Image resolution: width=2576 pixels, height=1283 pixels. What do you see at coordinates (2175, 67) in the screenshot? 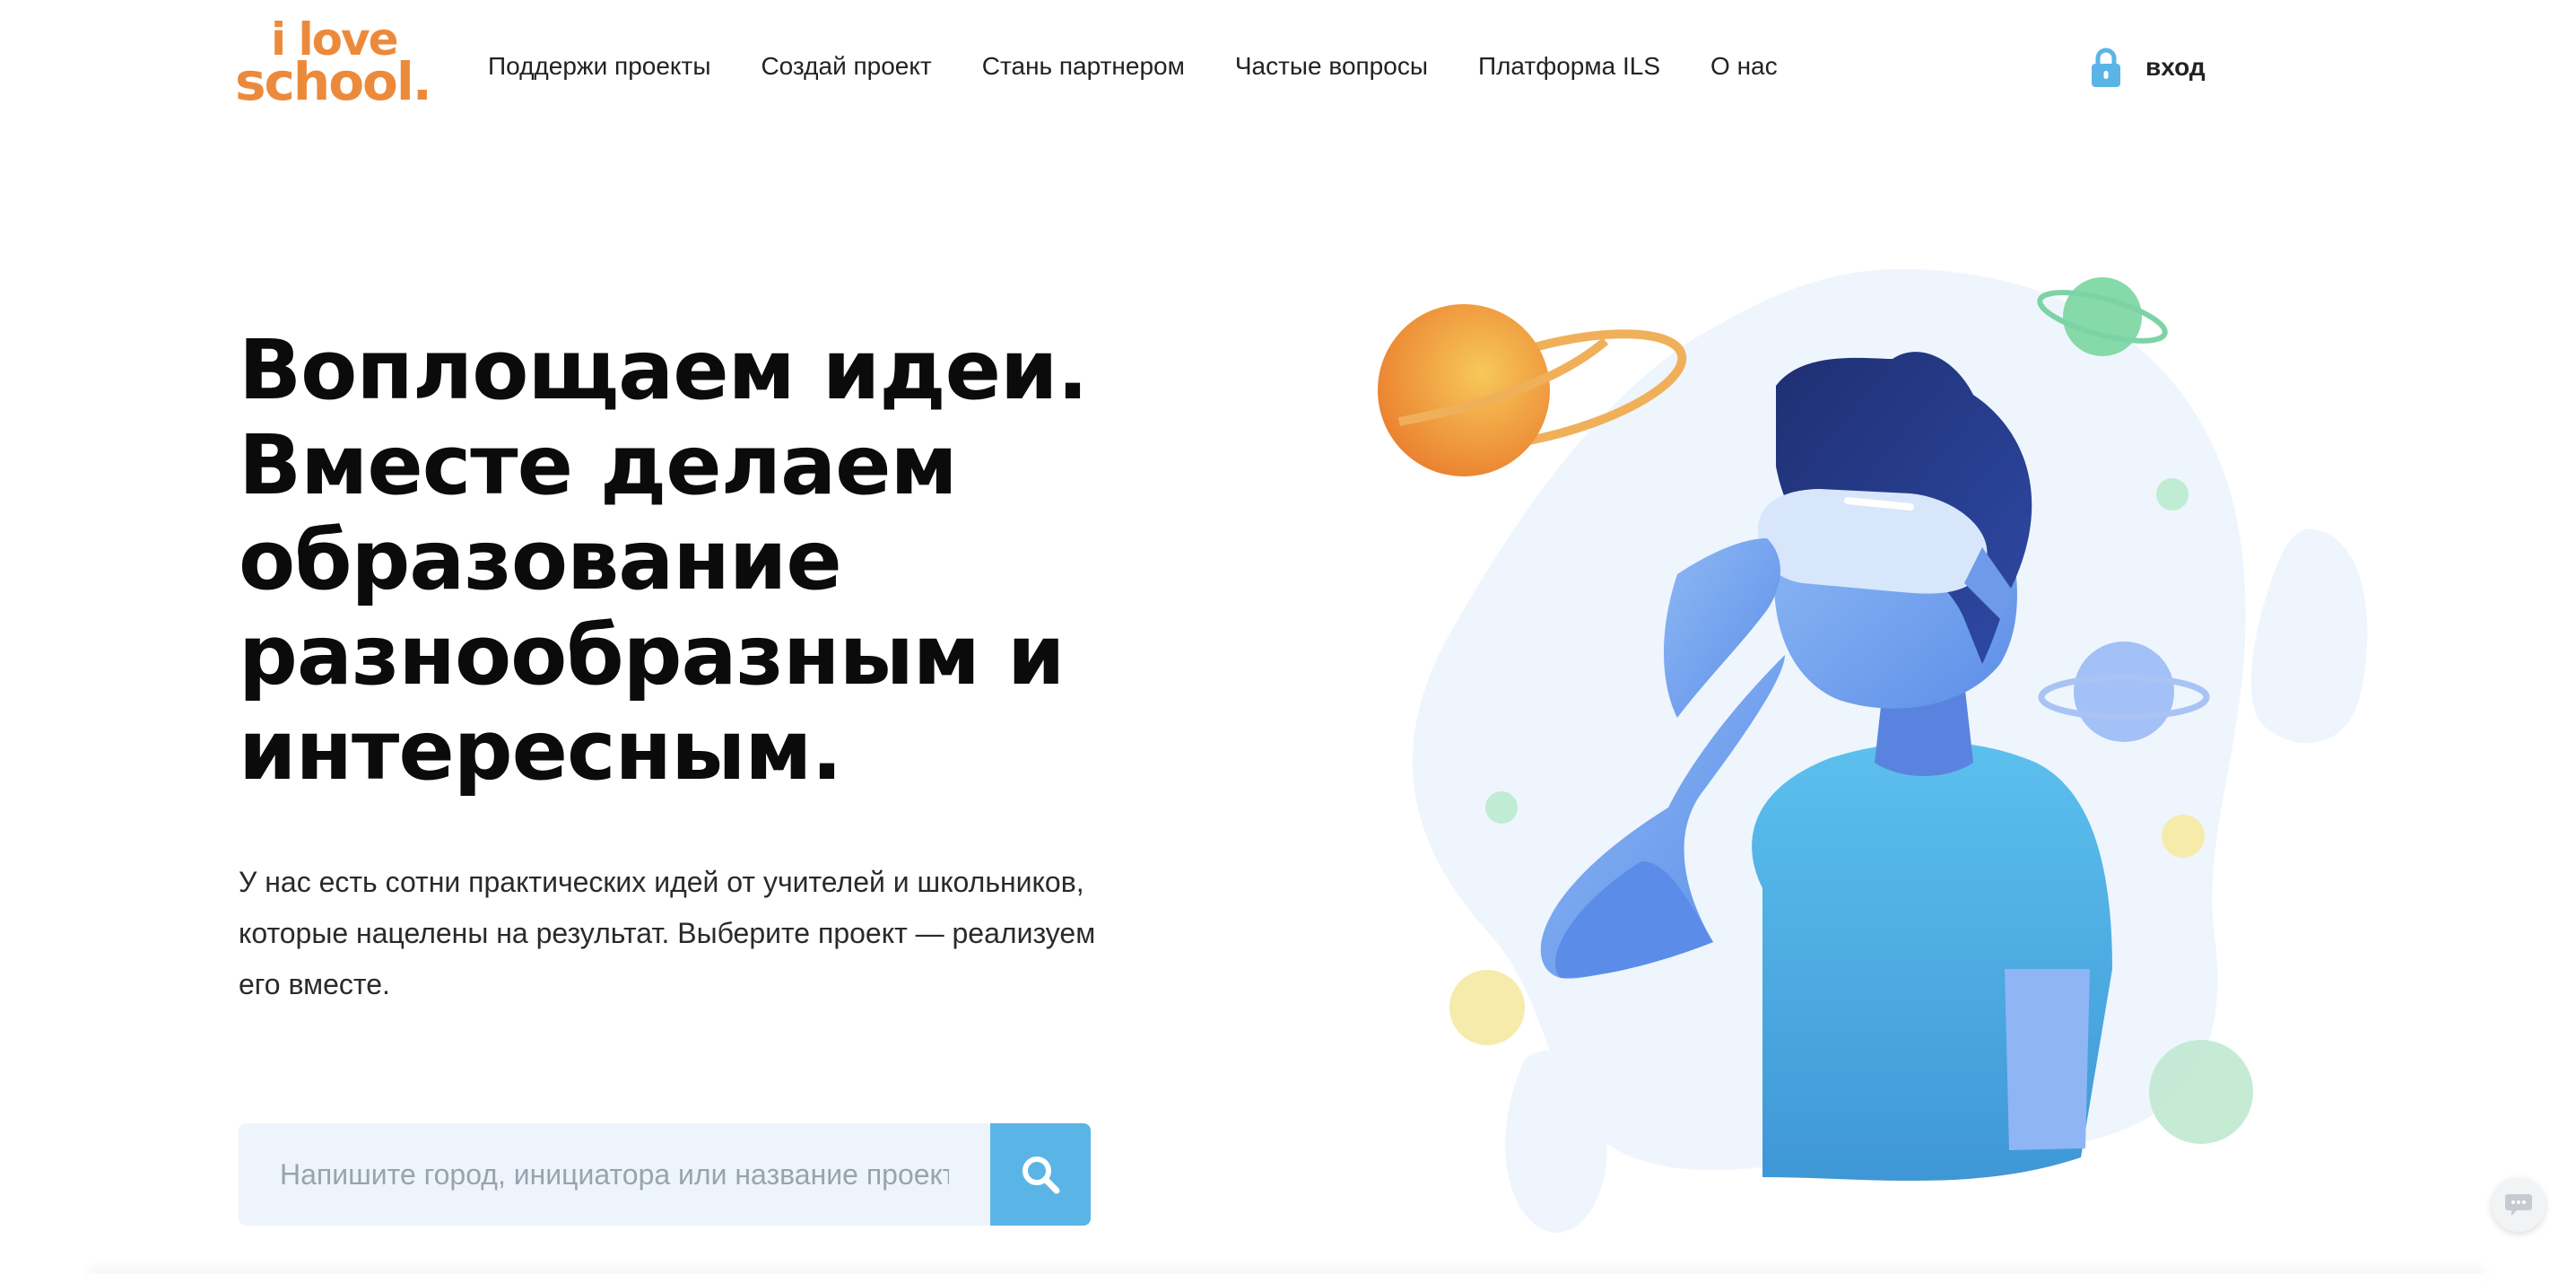
I see `login-label: вход` at bounding box center [2175, 67].